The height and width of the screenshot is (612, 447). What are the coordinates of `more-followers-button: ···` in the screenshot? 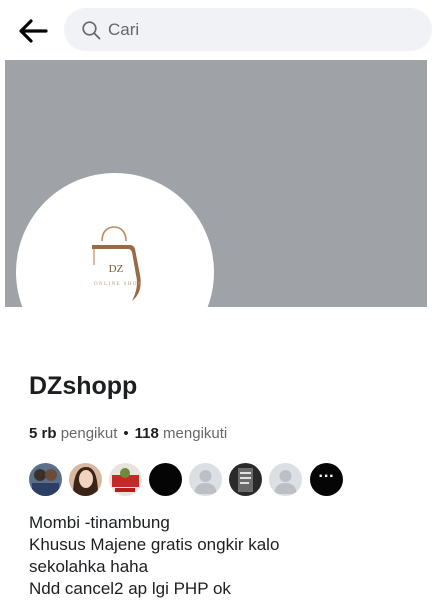 It's located at (326, 479).